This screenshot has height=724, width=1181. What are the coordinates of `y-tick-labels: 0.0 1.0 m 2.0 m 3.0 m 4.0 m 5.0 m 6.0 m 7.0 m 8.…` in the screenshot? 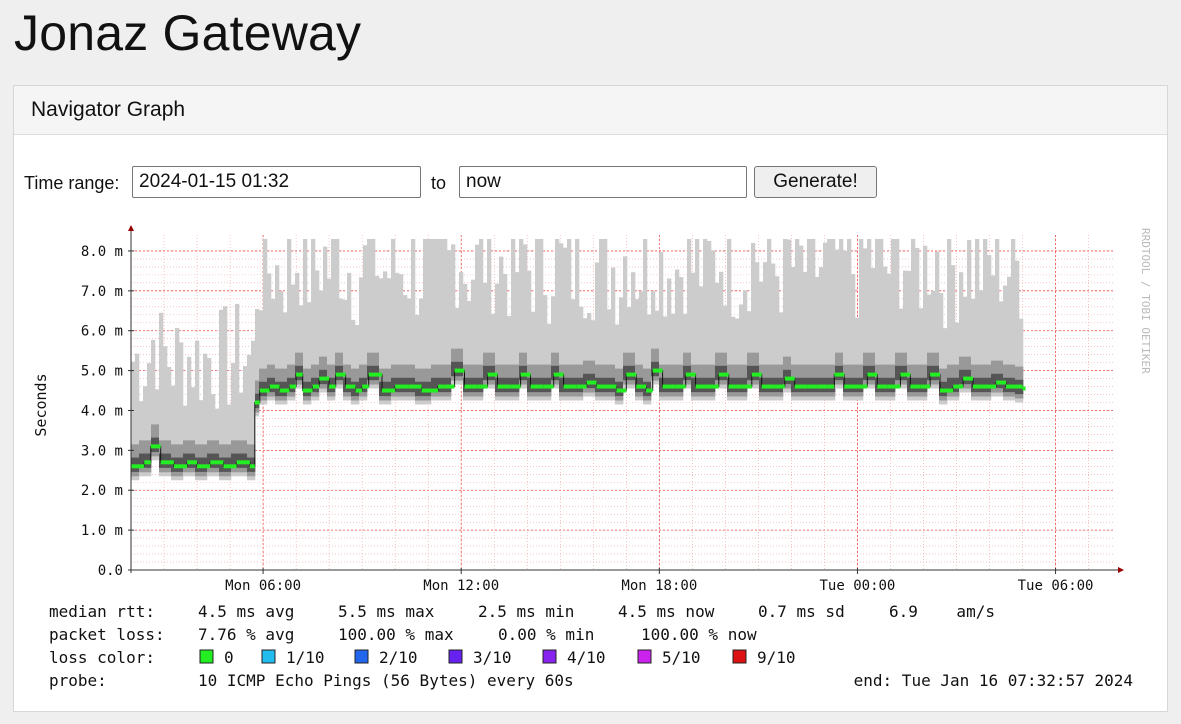 It's located at (102, 411).